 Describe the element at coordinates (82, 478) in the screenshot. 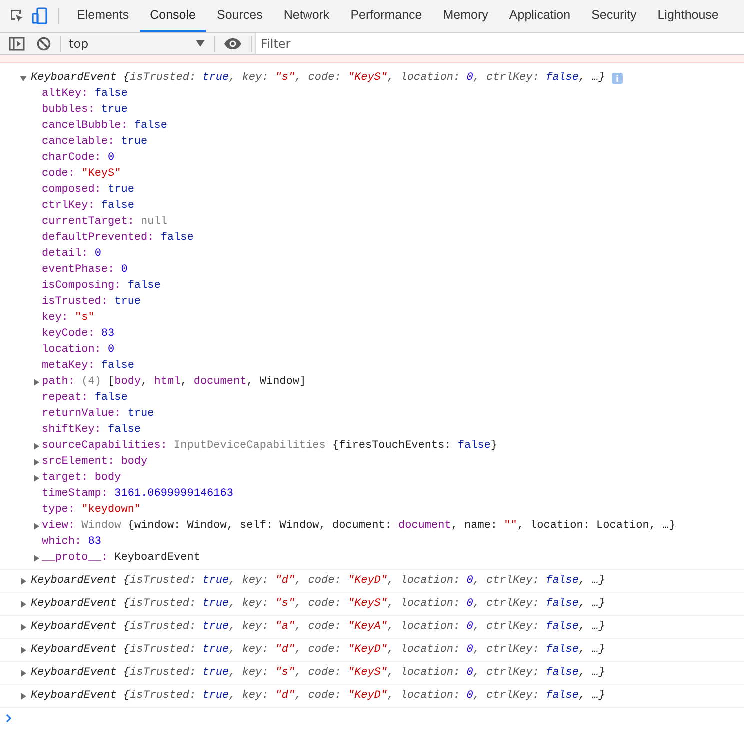

I see `property-line: target: body` at that location.